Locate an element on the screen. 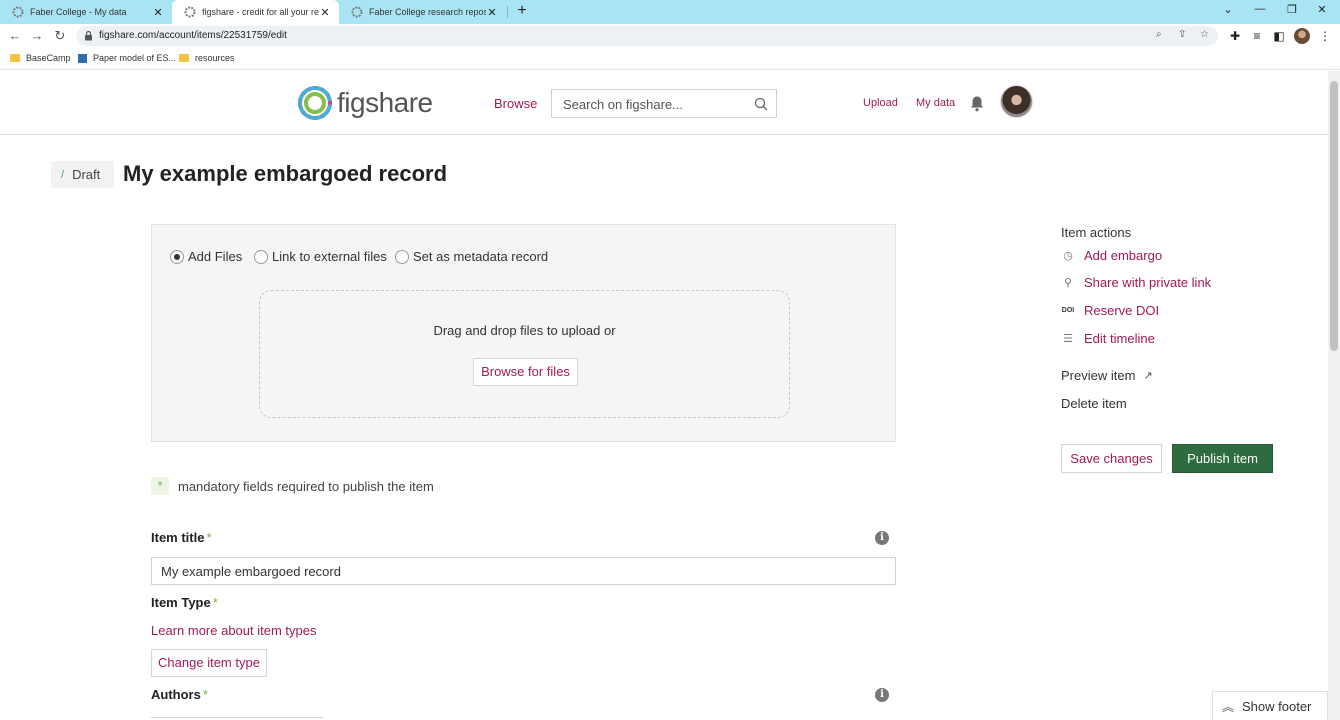 This screenshot has height=720, width=1340. item-type-label: Item Type * is located at coordinates (184, 602).